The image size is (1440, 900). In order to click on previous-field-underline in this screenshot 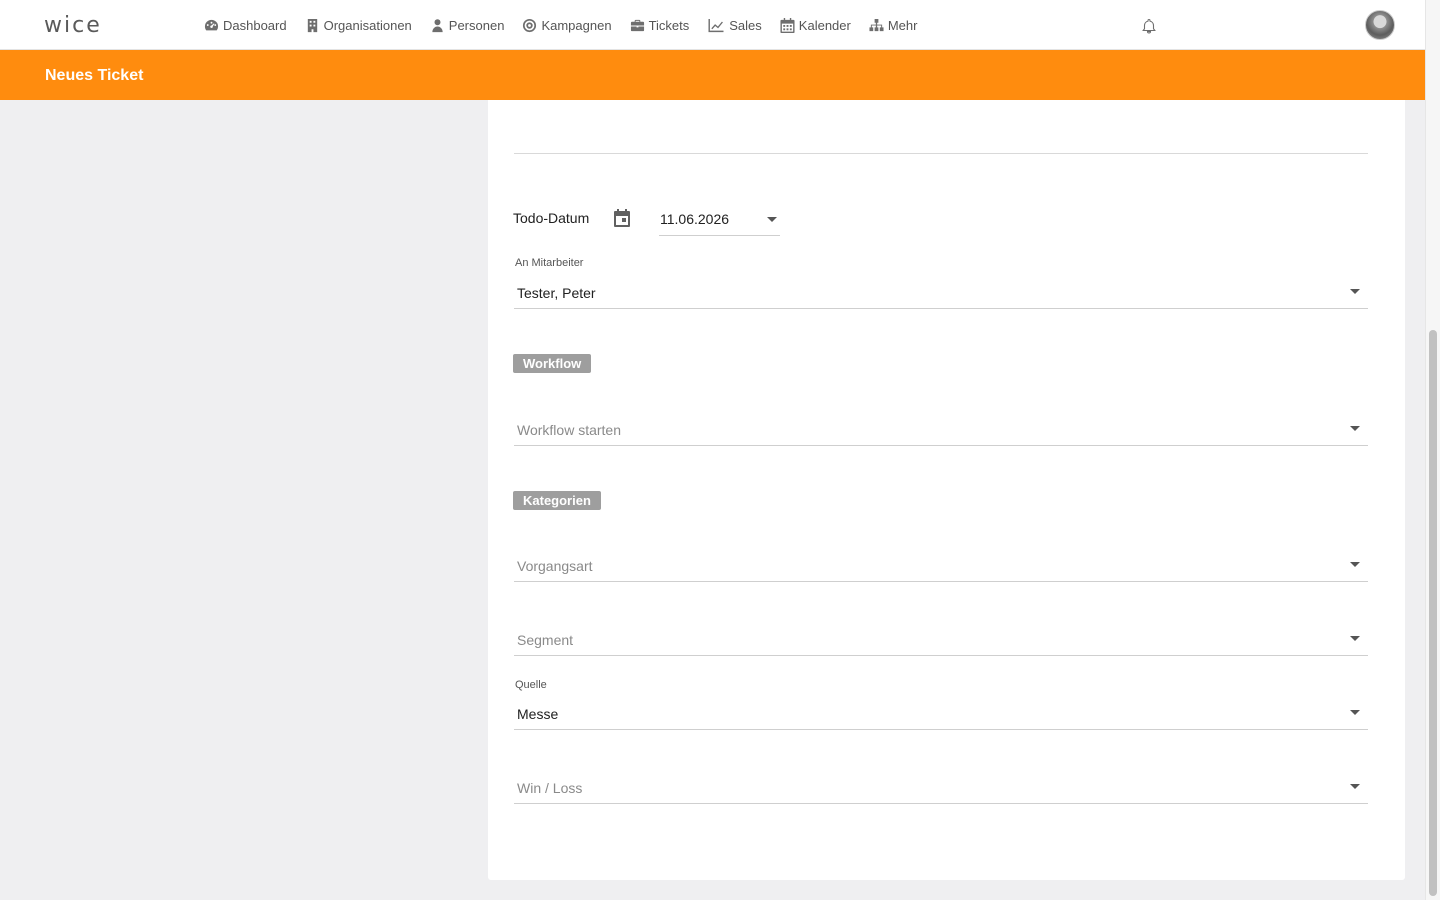, I will do `click(941, 153)`.